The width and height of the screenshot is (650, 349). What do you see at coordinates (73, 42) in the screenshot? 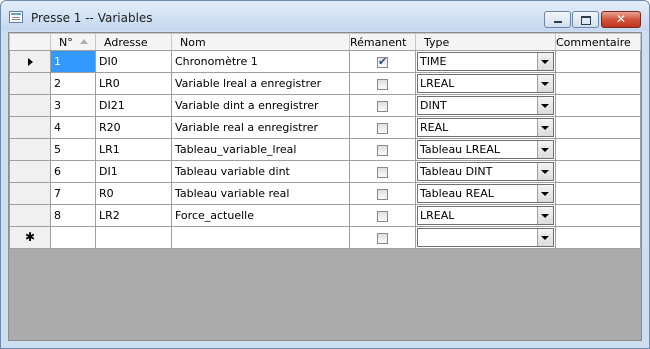
I see `column-header-num: N°` at bounding box center [73, 42].